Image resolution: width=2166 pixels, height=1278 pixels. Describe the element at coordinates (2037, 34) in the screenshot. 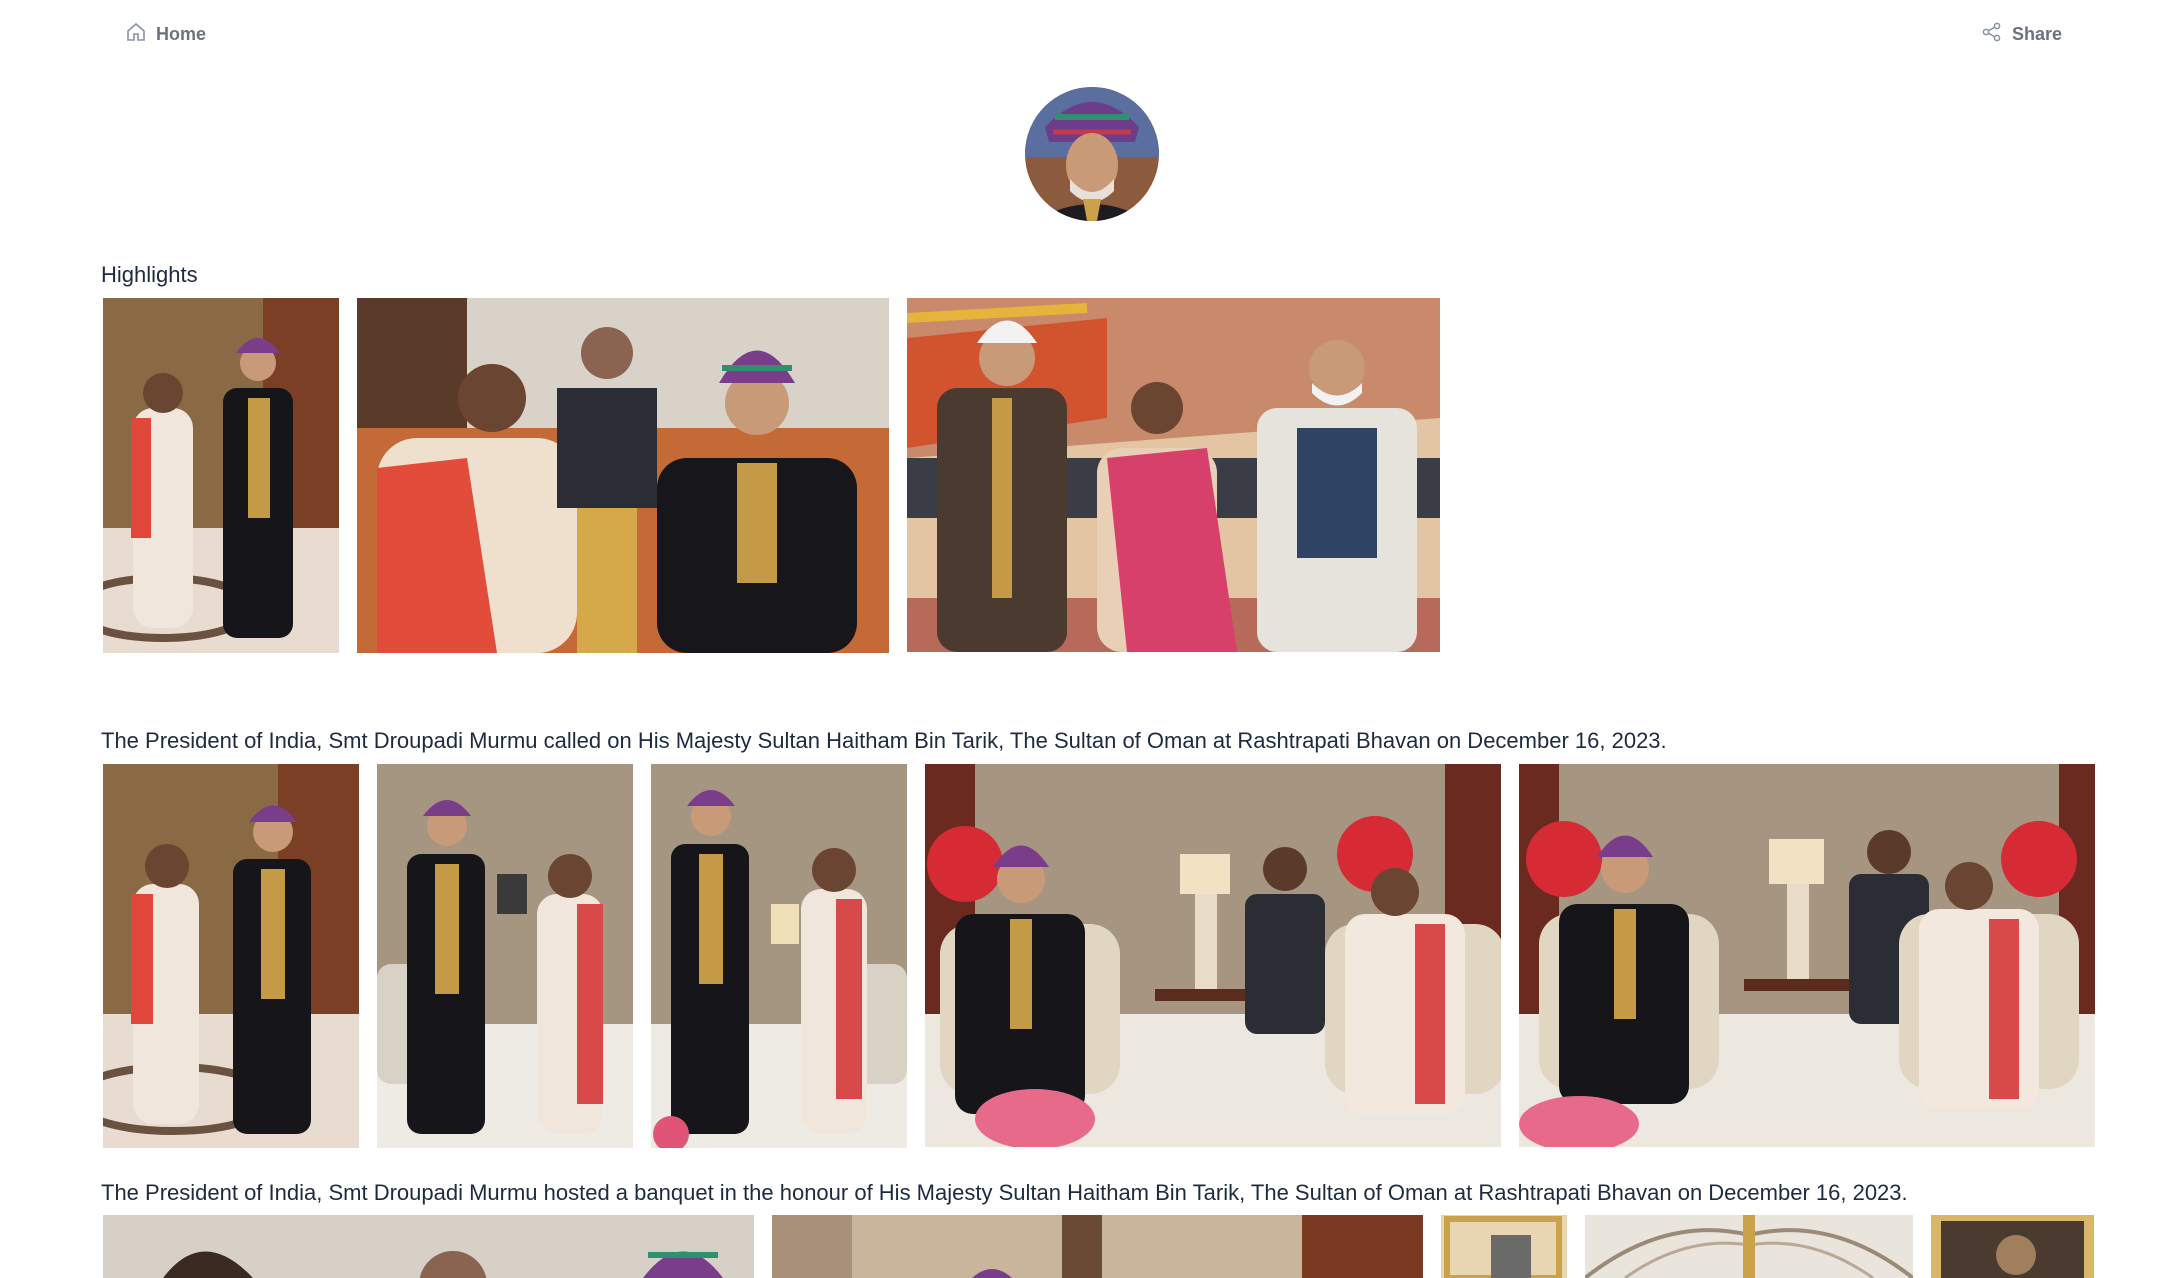

I see `share-label: Share` at that location.